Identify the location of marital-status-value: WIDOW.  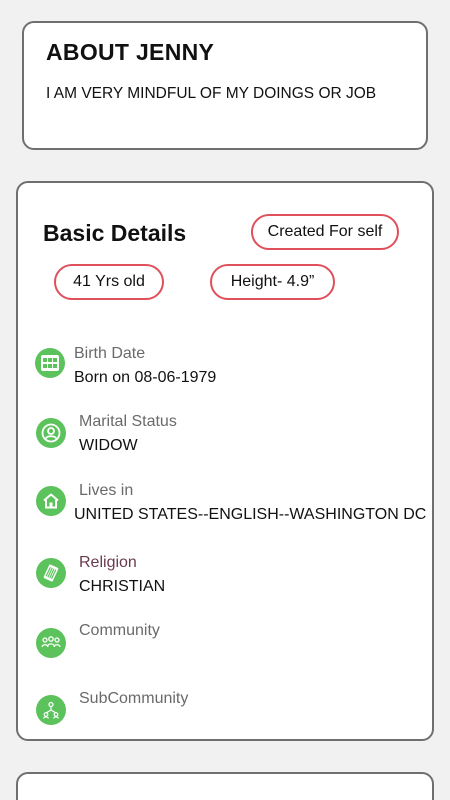
(108, 445).